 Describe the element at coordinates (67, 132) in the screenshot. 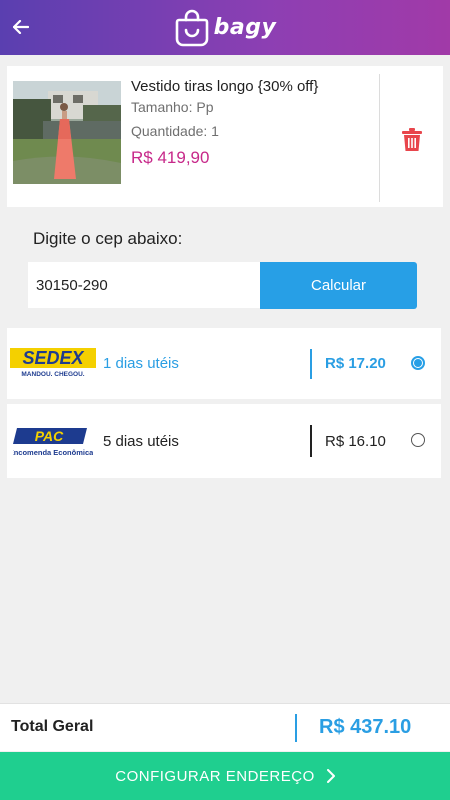

I see `product-image` at that location.